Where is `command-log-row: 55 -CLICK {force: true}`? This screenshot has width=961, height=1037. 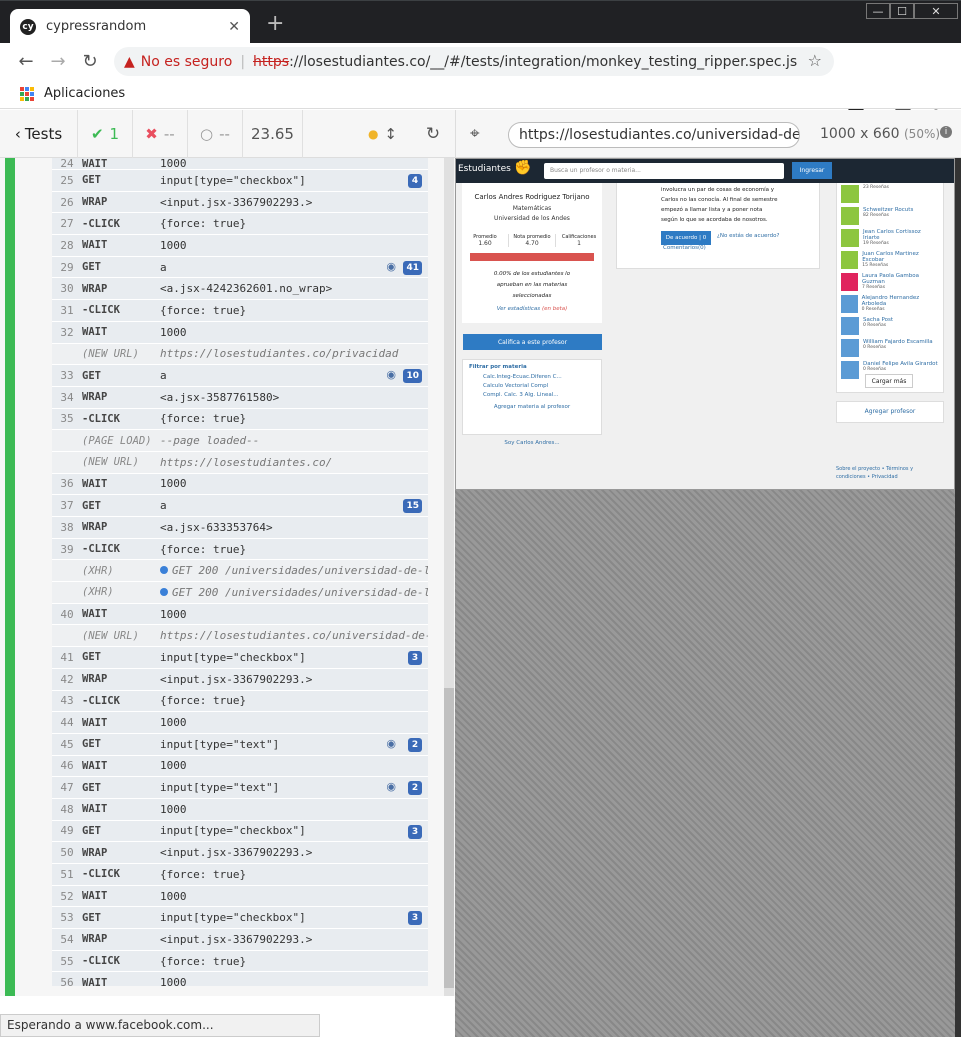 command-log-row: 55 -CLICK {force: true} is located at coordinates (240, 962).